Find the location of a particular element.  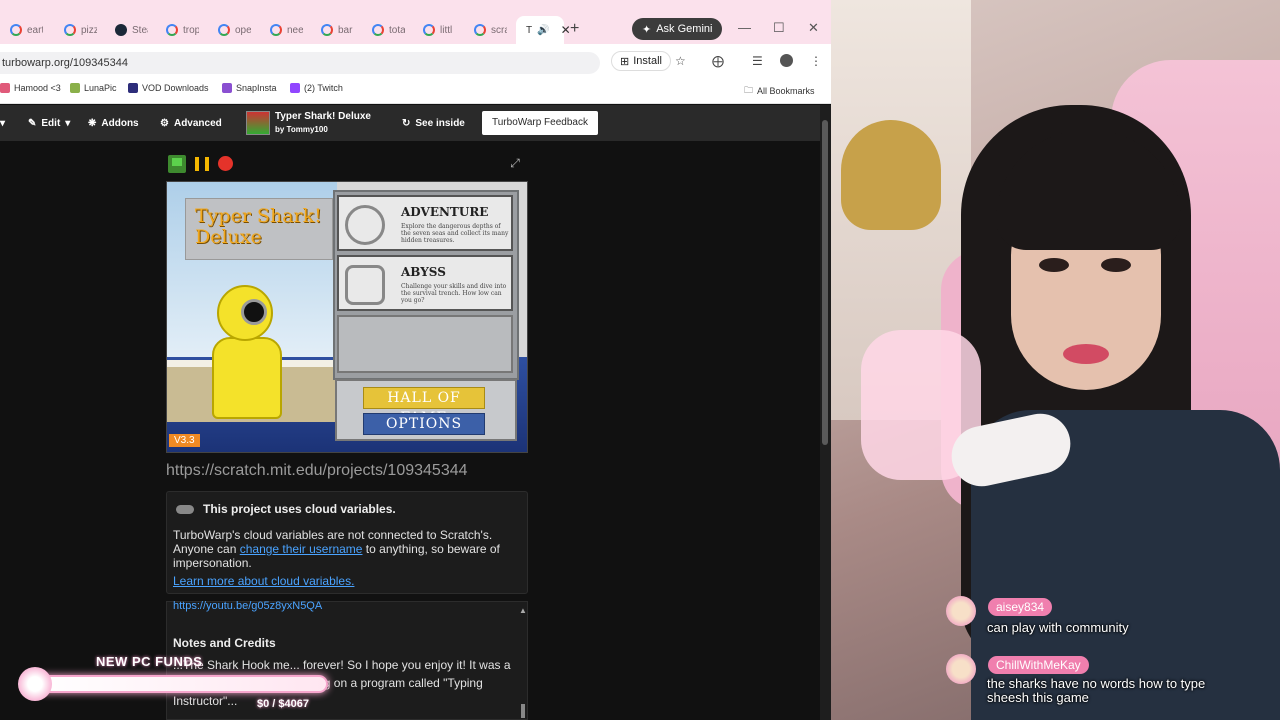

empty-mode-slot is located at coordinates (425, 344).